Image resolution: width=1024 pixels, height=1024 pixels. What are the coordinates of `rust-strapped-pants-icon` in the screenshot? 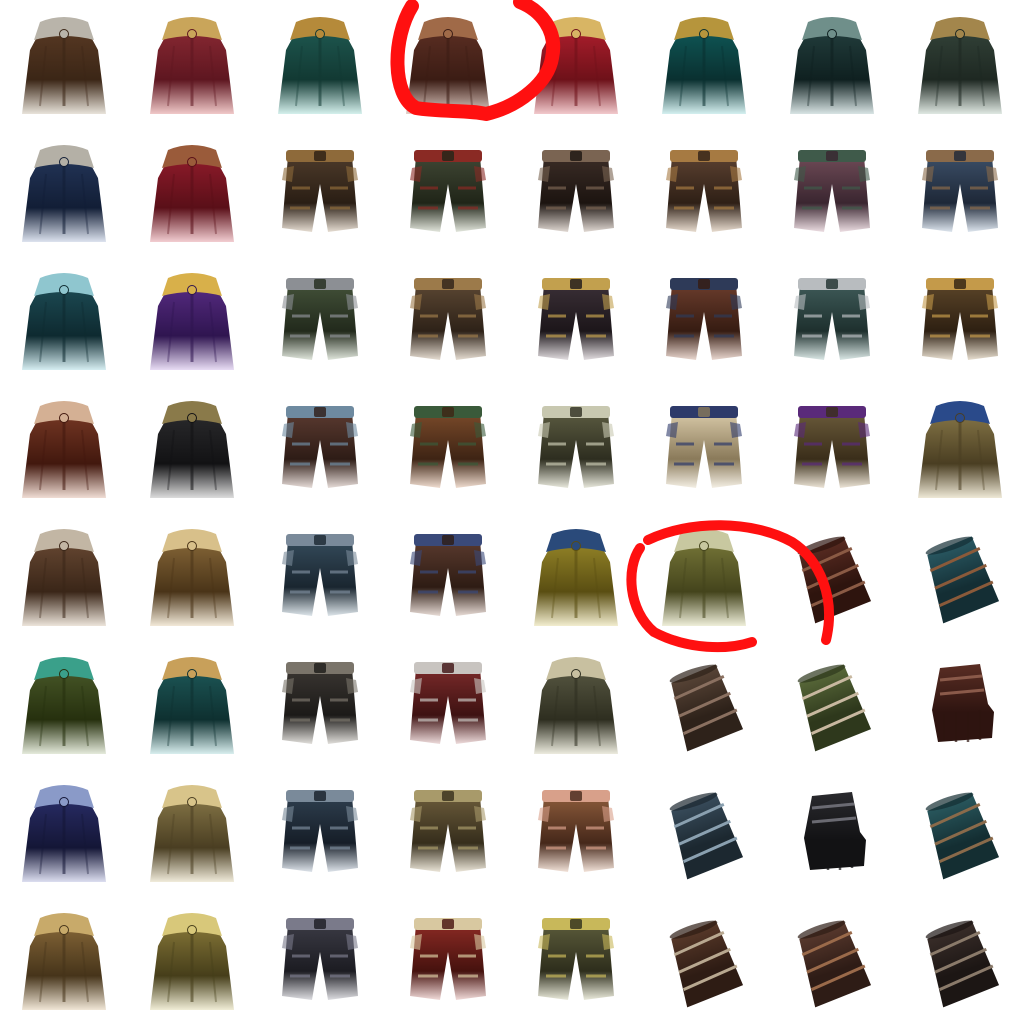 It's located at (704, 319).